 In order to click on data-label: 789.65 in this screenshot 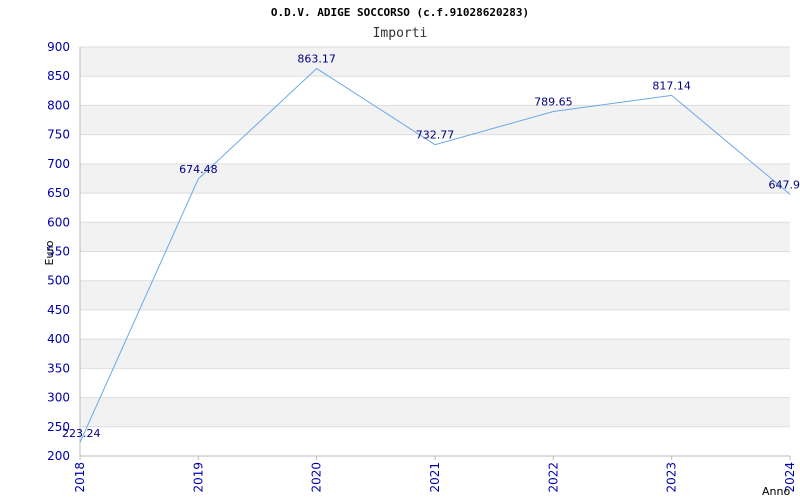, I will do `click(553, 101)`.